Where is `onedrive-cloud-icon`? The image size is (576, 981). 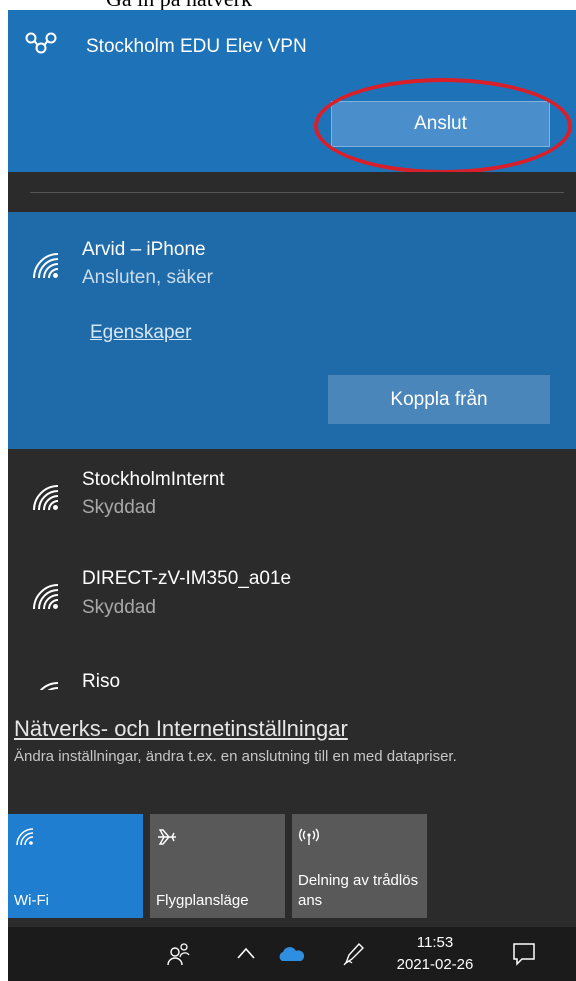 onedrive-cloud-icon is located at coordinates (291, 954).